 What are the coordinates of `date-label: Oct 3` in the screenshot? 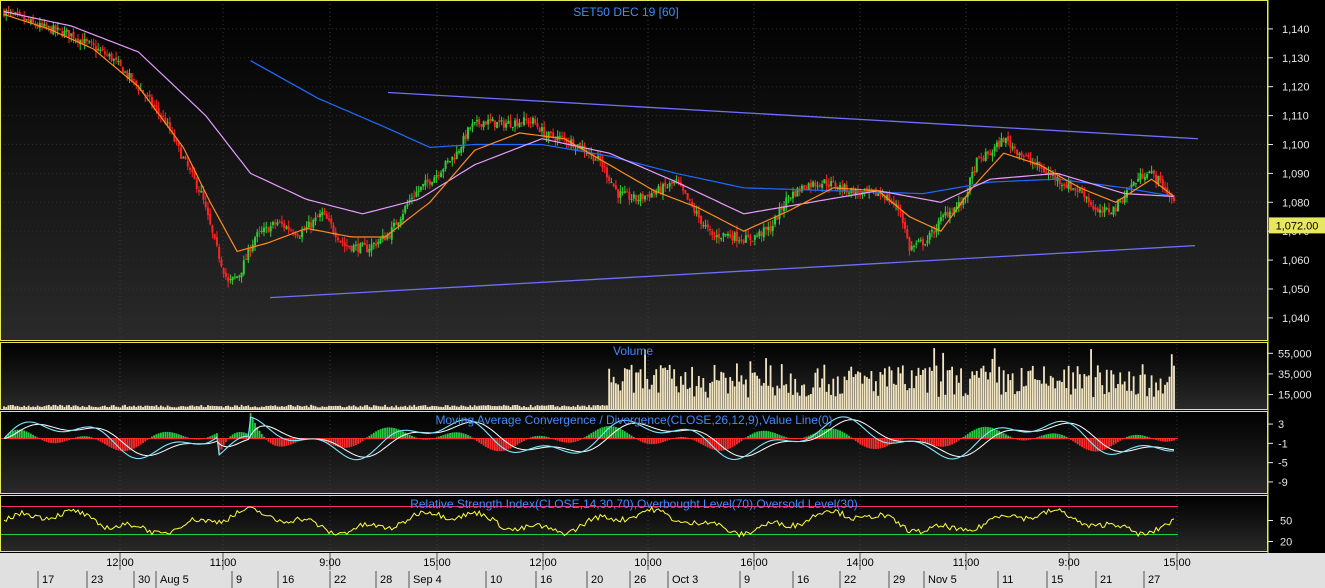 It's located at (685, 580).